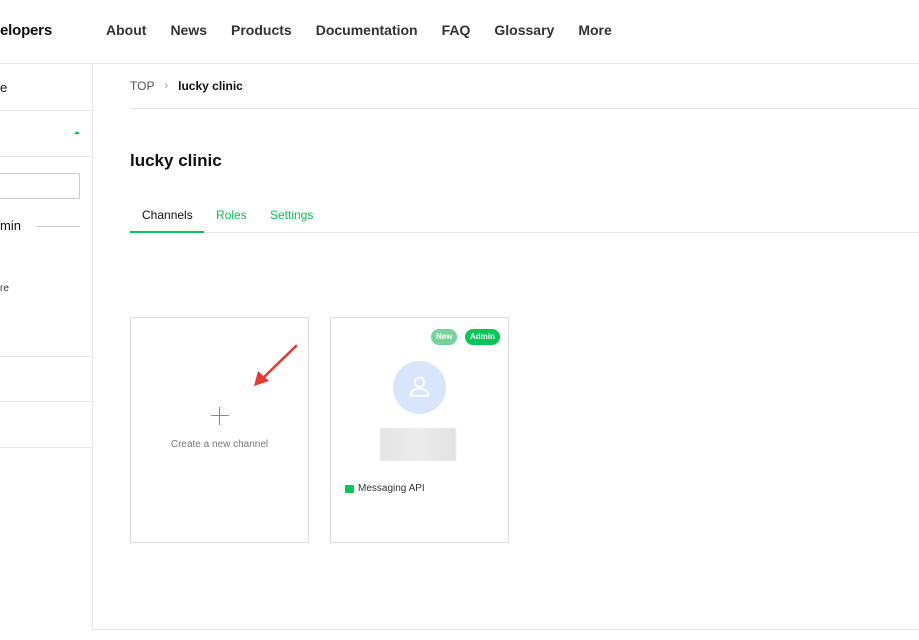  What do you see at coordinates (167, 232) in the screenshot?
I see `active-tab-indicator` at bounding box center [167, 232].